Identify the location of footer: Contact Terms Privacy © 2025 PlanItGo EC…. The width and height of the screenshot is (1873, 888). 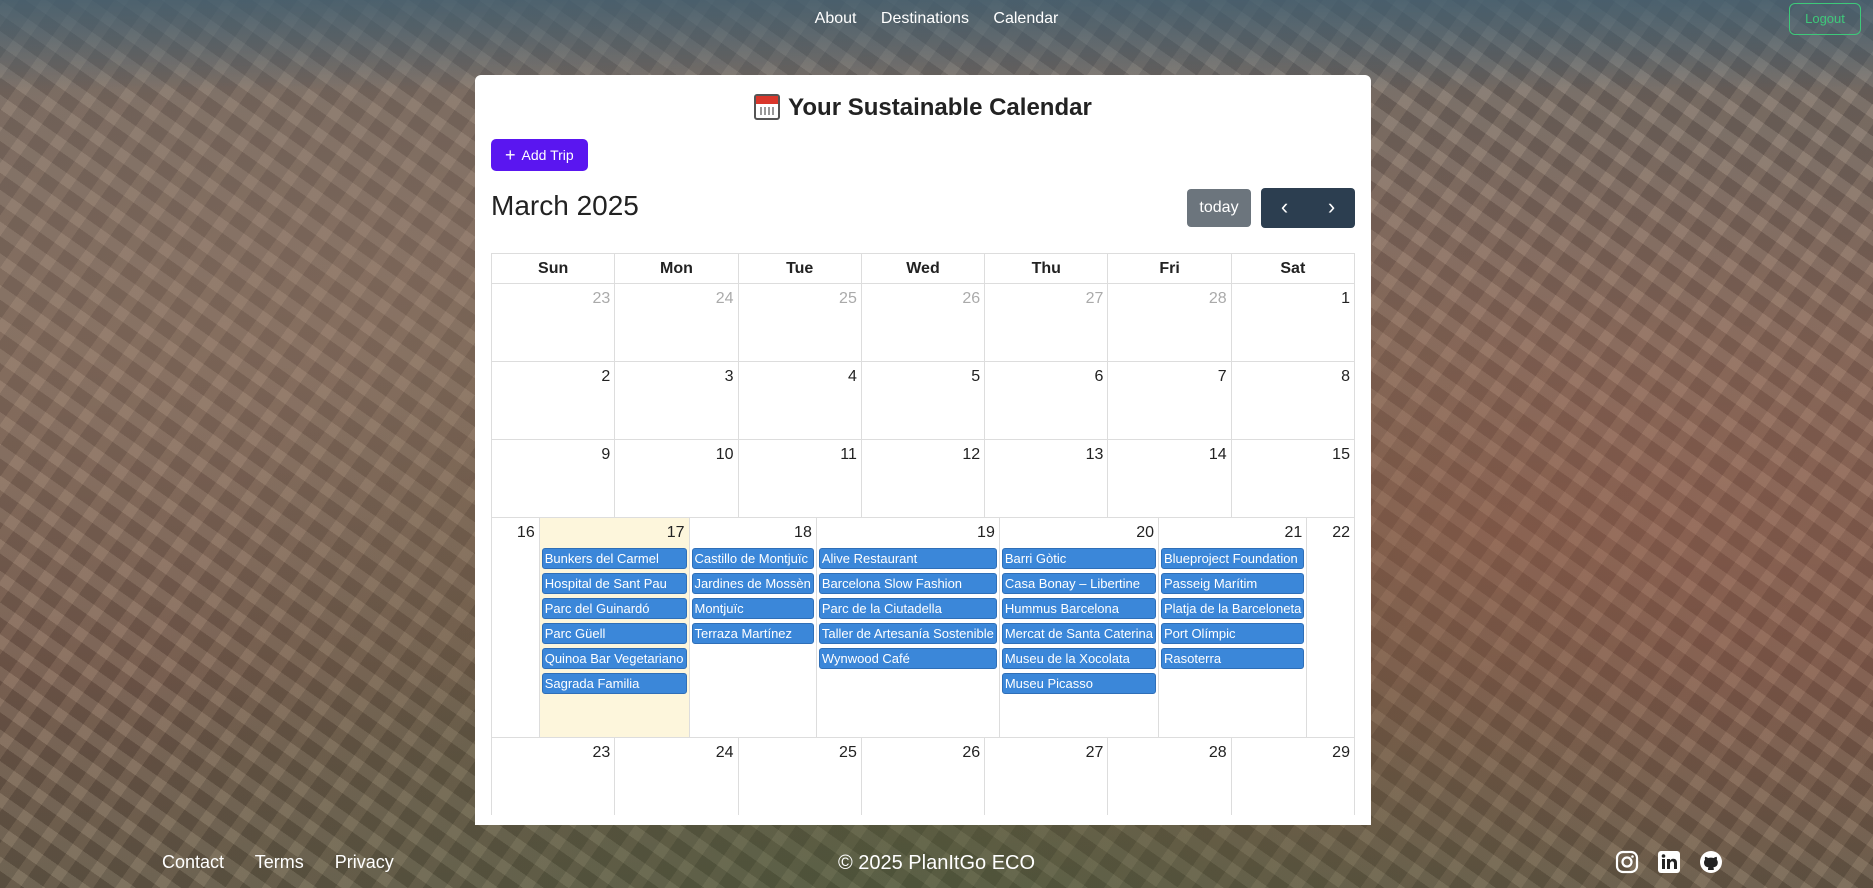
(936, 865).